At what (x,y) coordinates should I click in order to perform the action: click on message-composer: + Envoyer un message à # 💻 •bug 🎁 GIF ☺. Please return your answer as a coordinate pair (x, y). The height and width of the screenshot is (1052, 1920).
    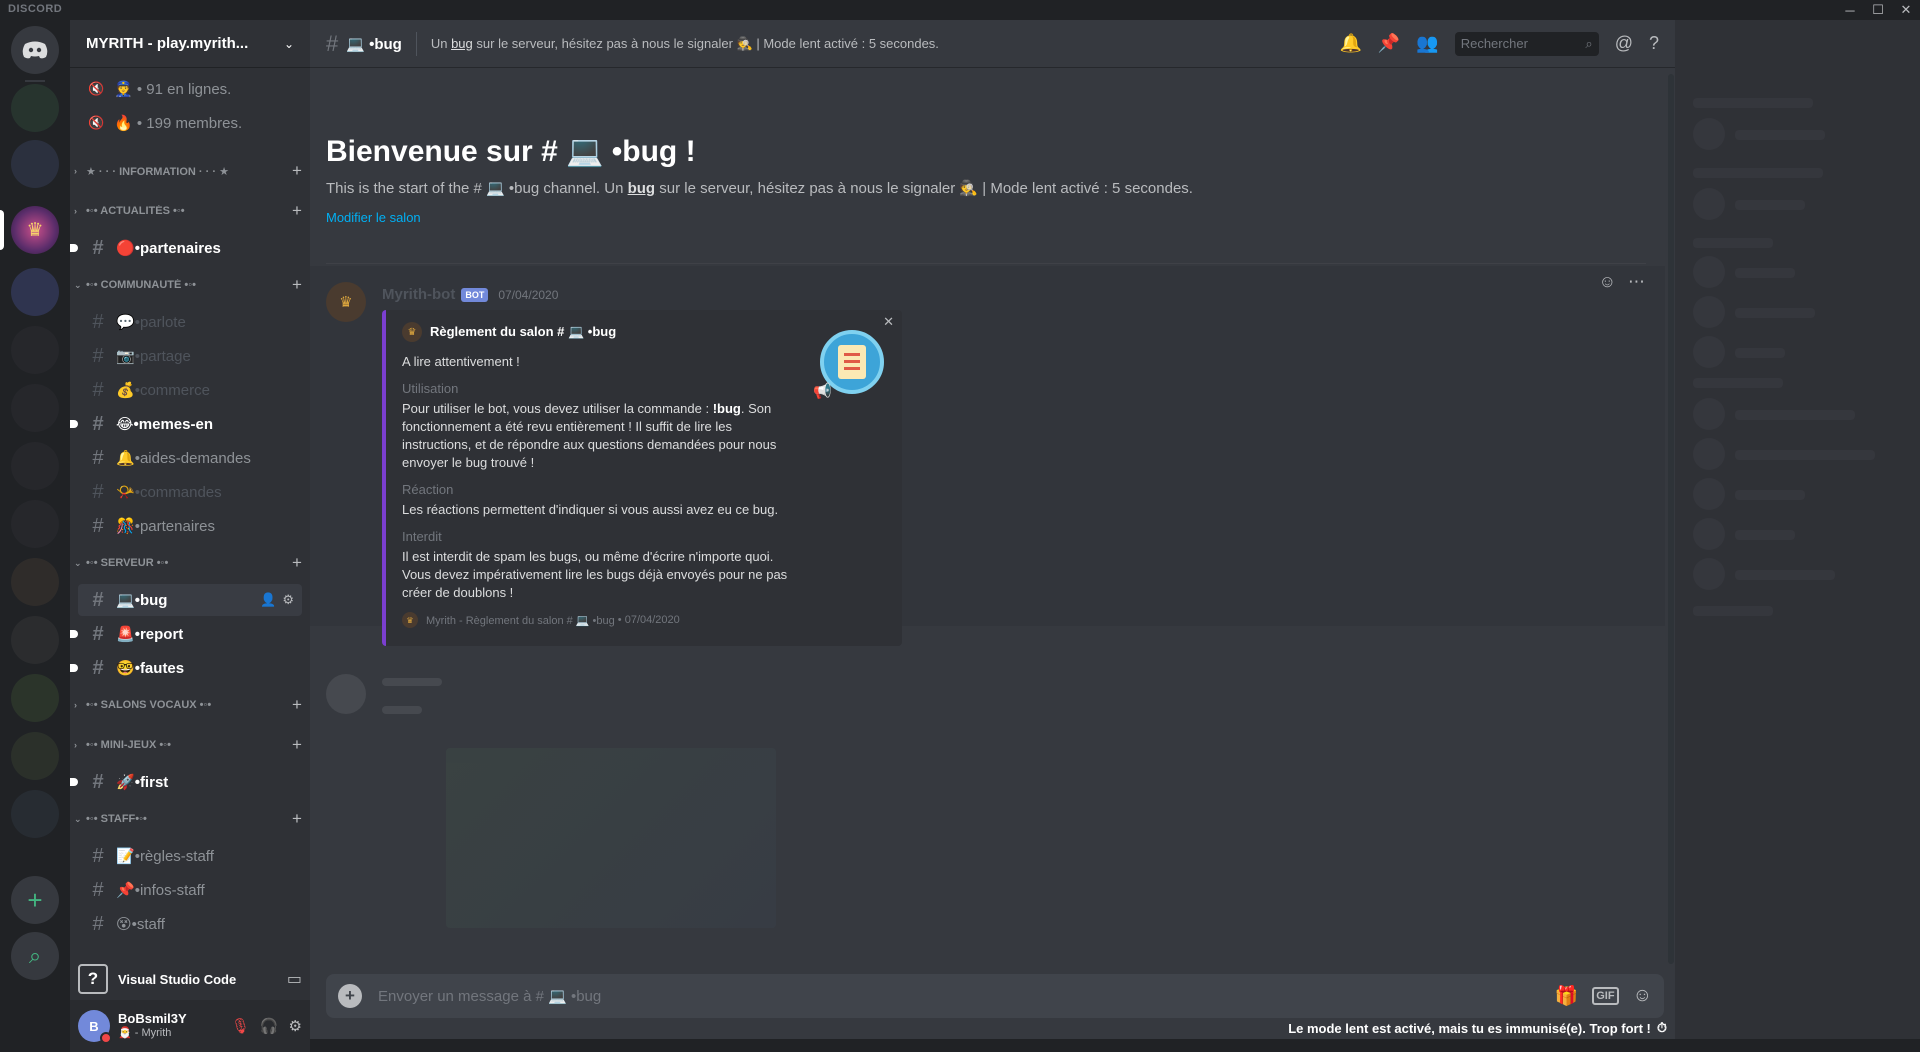
    Looking at the image, I should click on (995, 996).